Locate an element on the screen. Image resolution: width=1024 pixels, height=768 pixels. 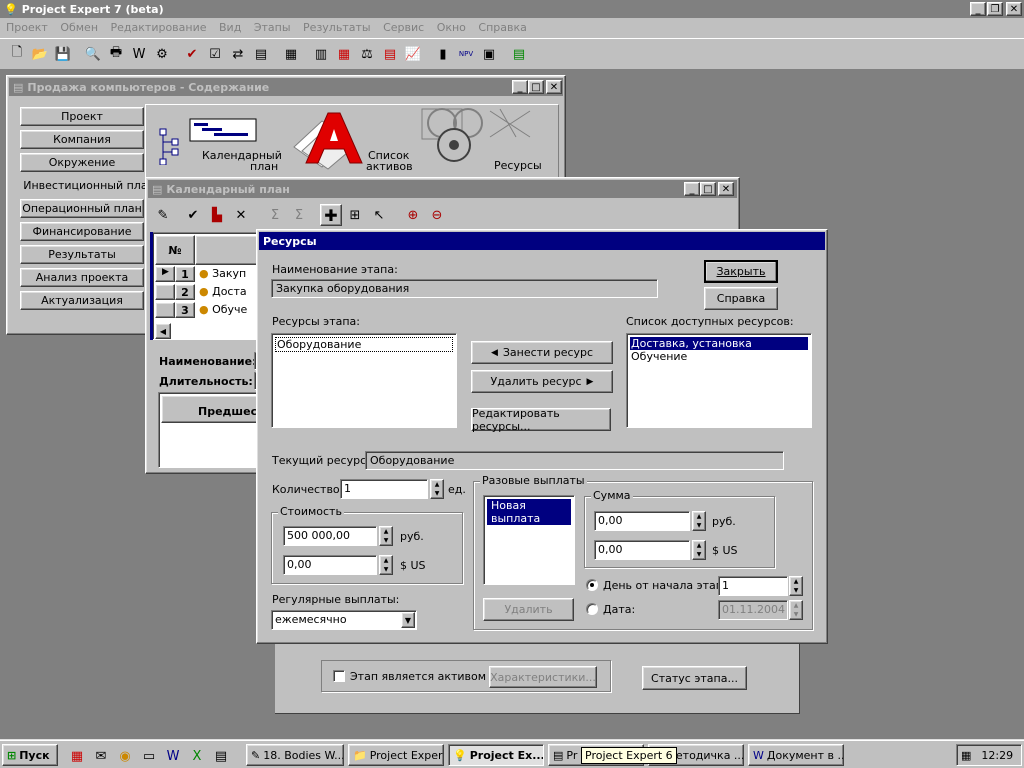
menu-exchange: Обмен is located at coordinates (79, 27).